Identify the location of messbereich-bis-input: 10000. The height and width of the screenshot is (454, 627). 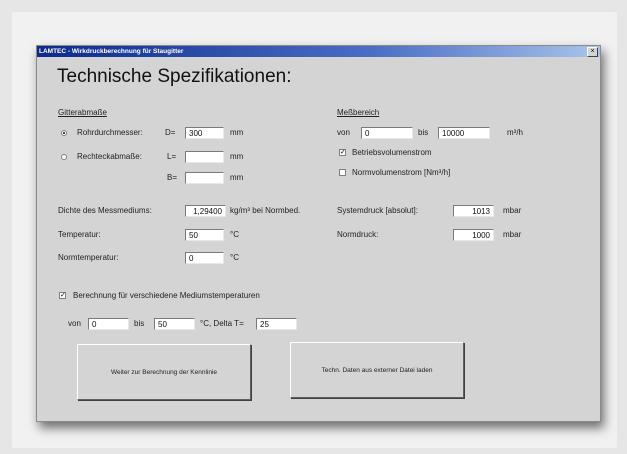
(464, 133).